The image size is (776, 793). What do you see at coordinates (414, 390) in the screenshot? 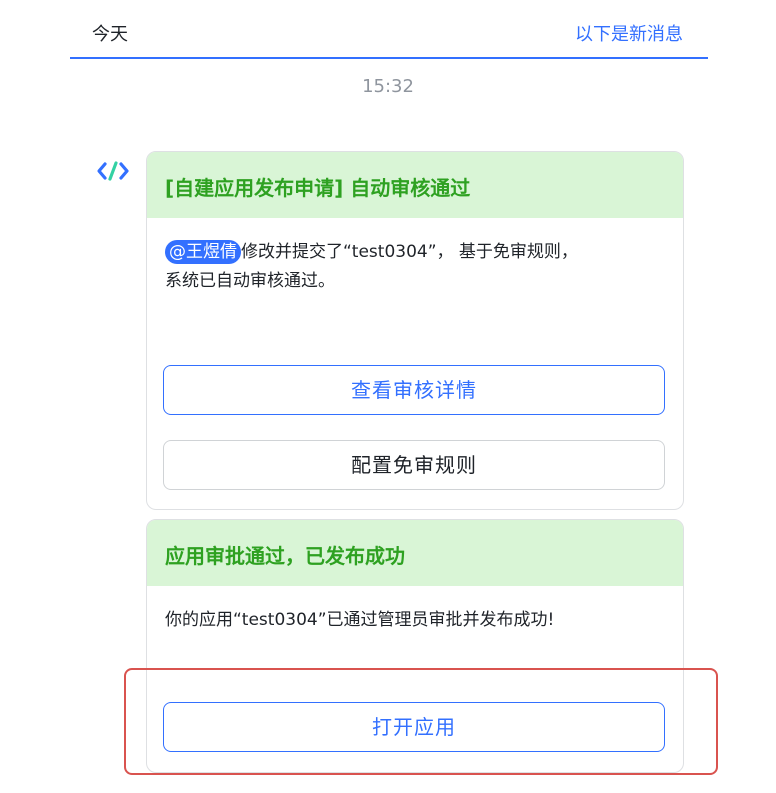
I see `view-review-details-button: 查看审核详情` at bounding box center [414, 390].